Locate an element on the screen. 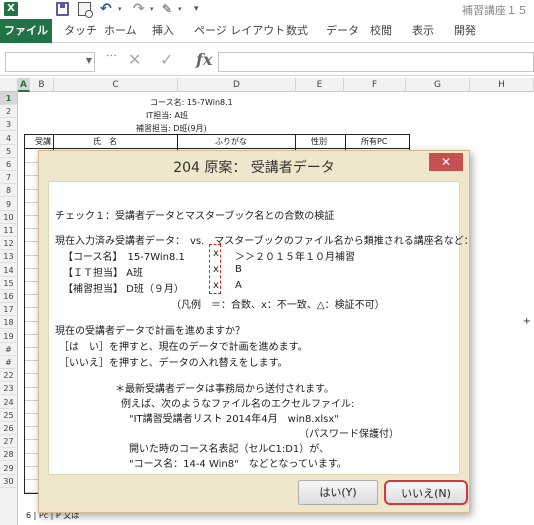 This screenshot has height=525, width=534. row-header: 16 is located at coordinates (8, 296).